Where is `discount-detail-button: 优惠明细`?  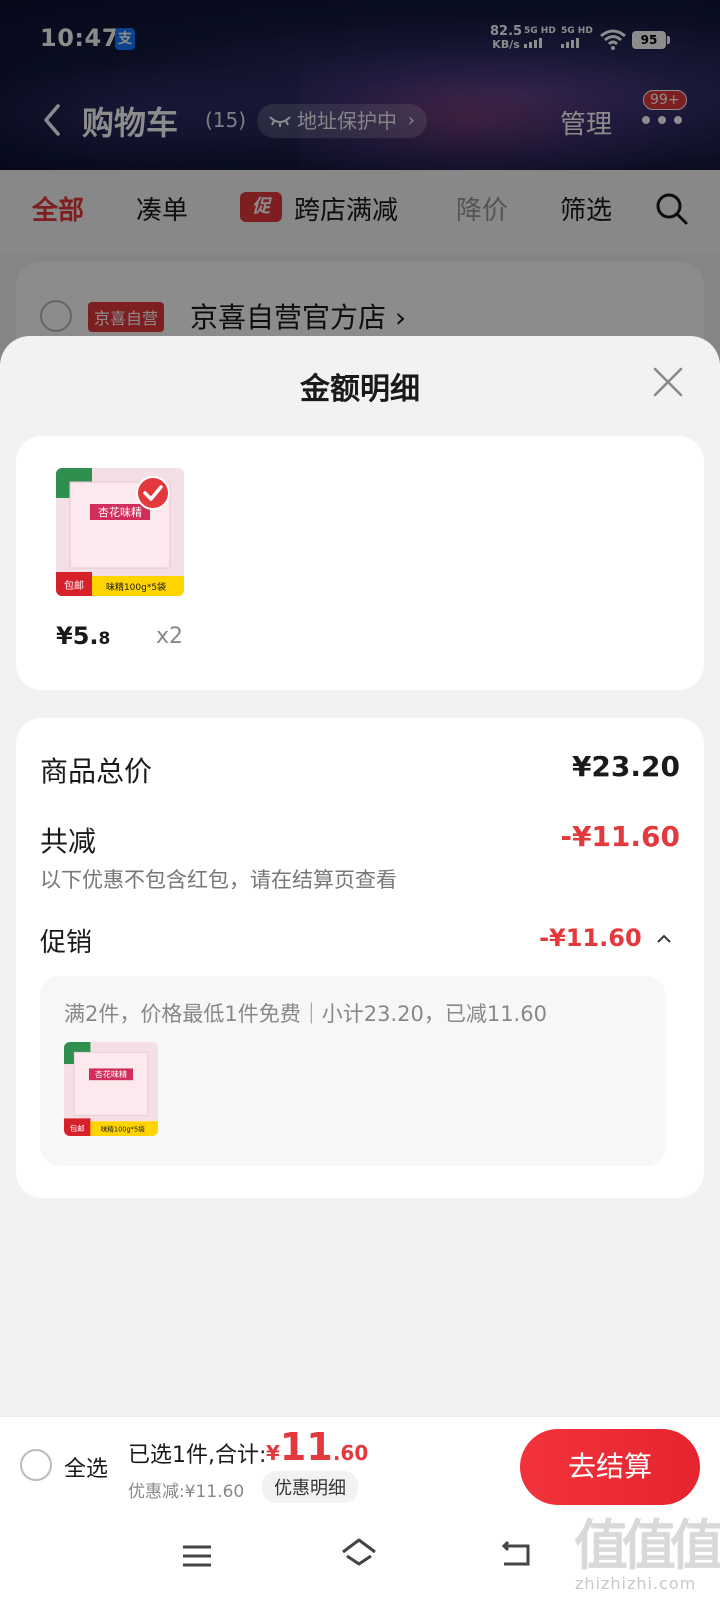 discount-detail-button: 优惠明细 is located at coordinates (310, 1487).